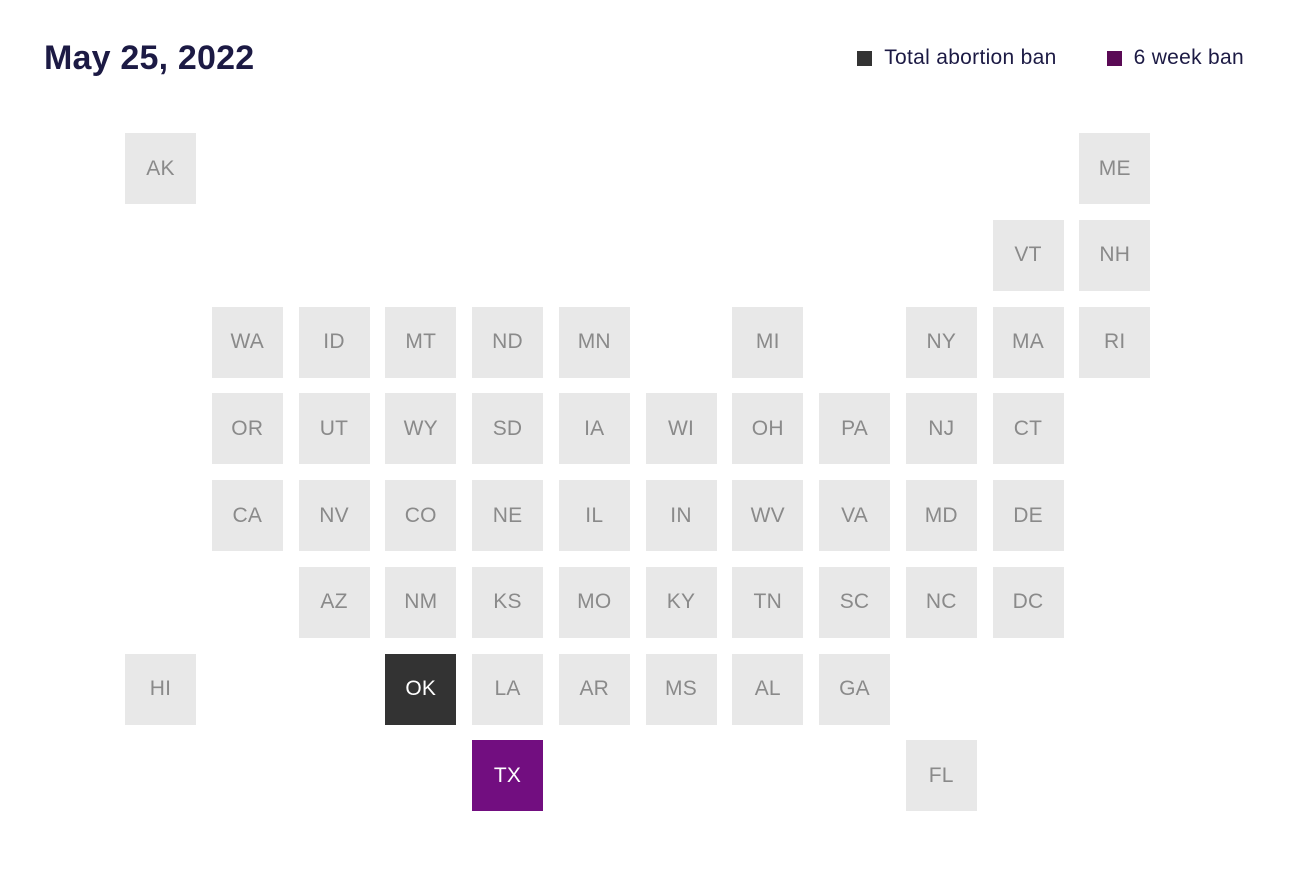 The height and width of the screenshot is (870, 1305). I want to click on state-label: ND, so click(507, 341).